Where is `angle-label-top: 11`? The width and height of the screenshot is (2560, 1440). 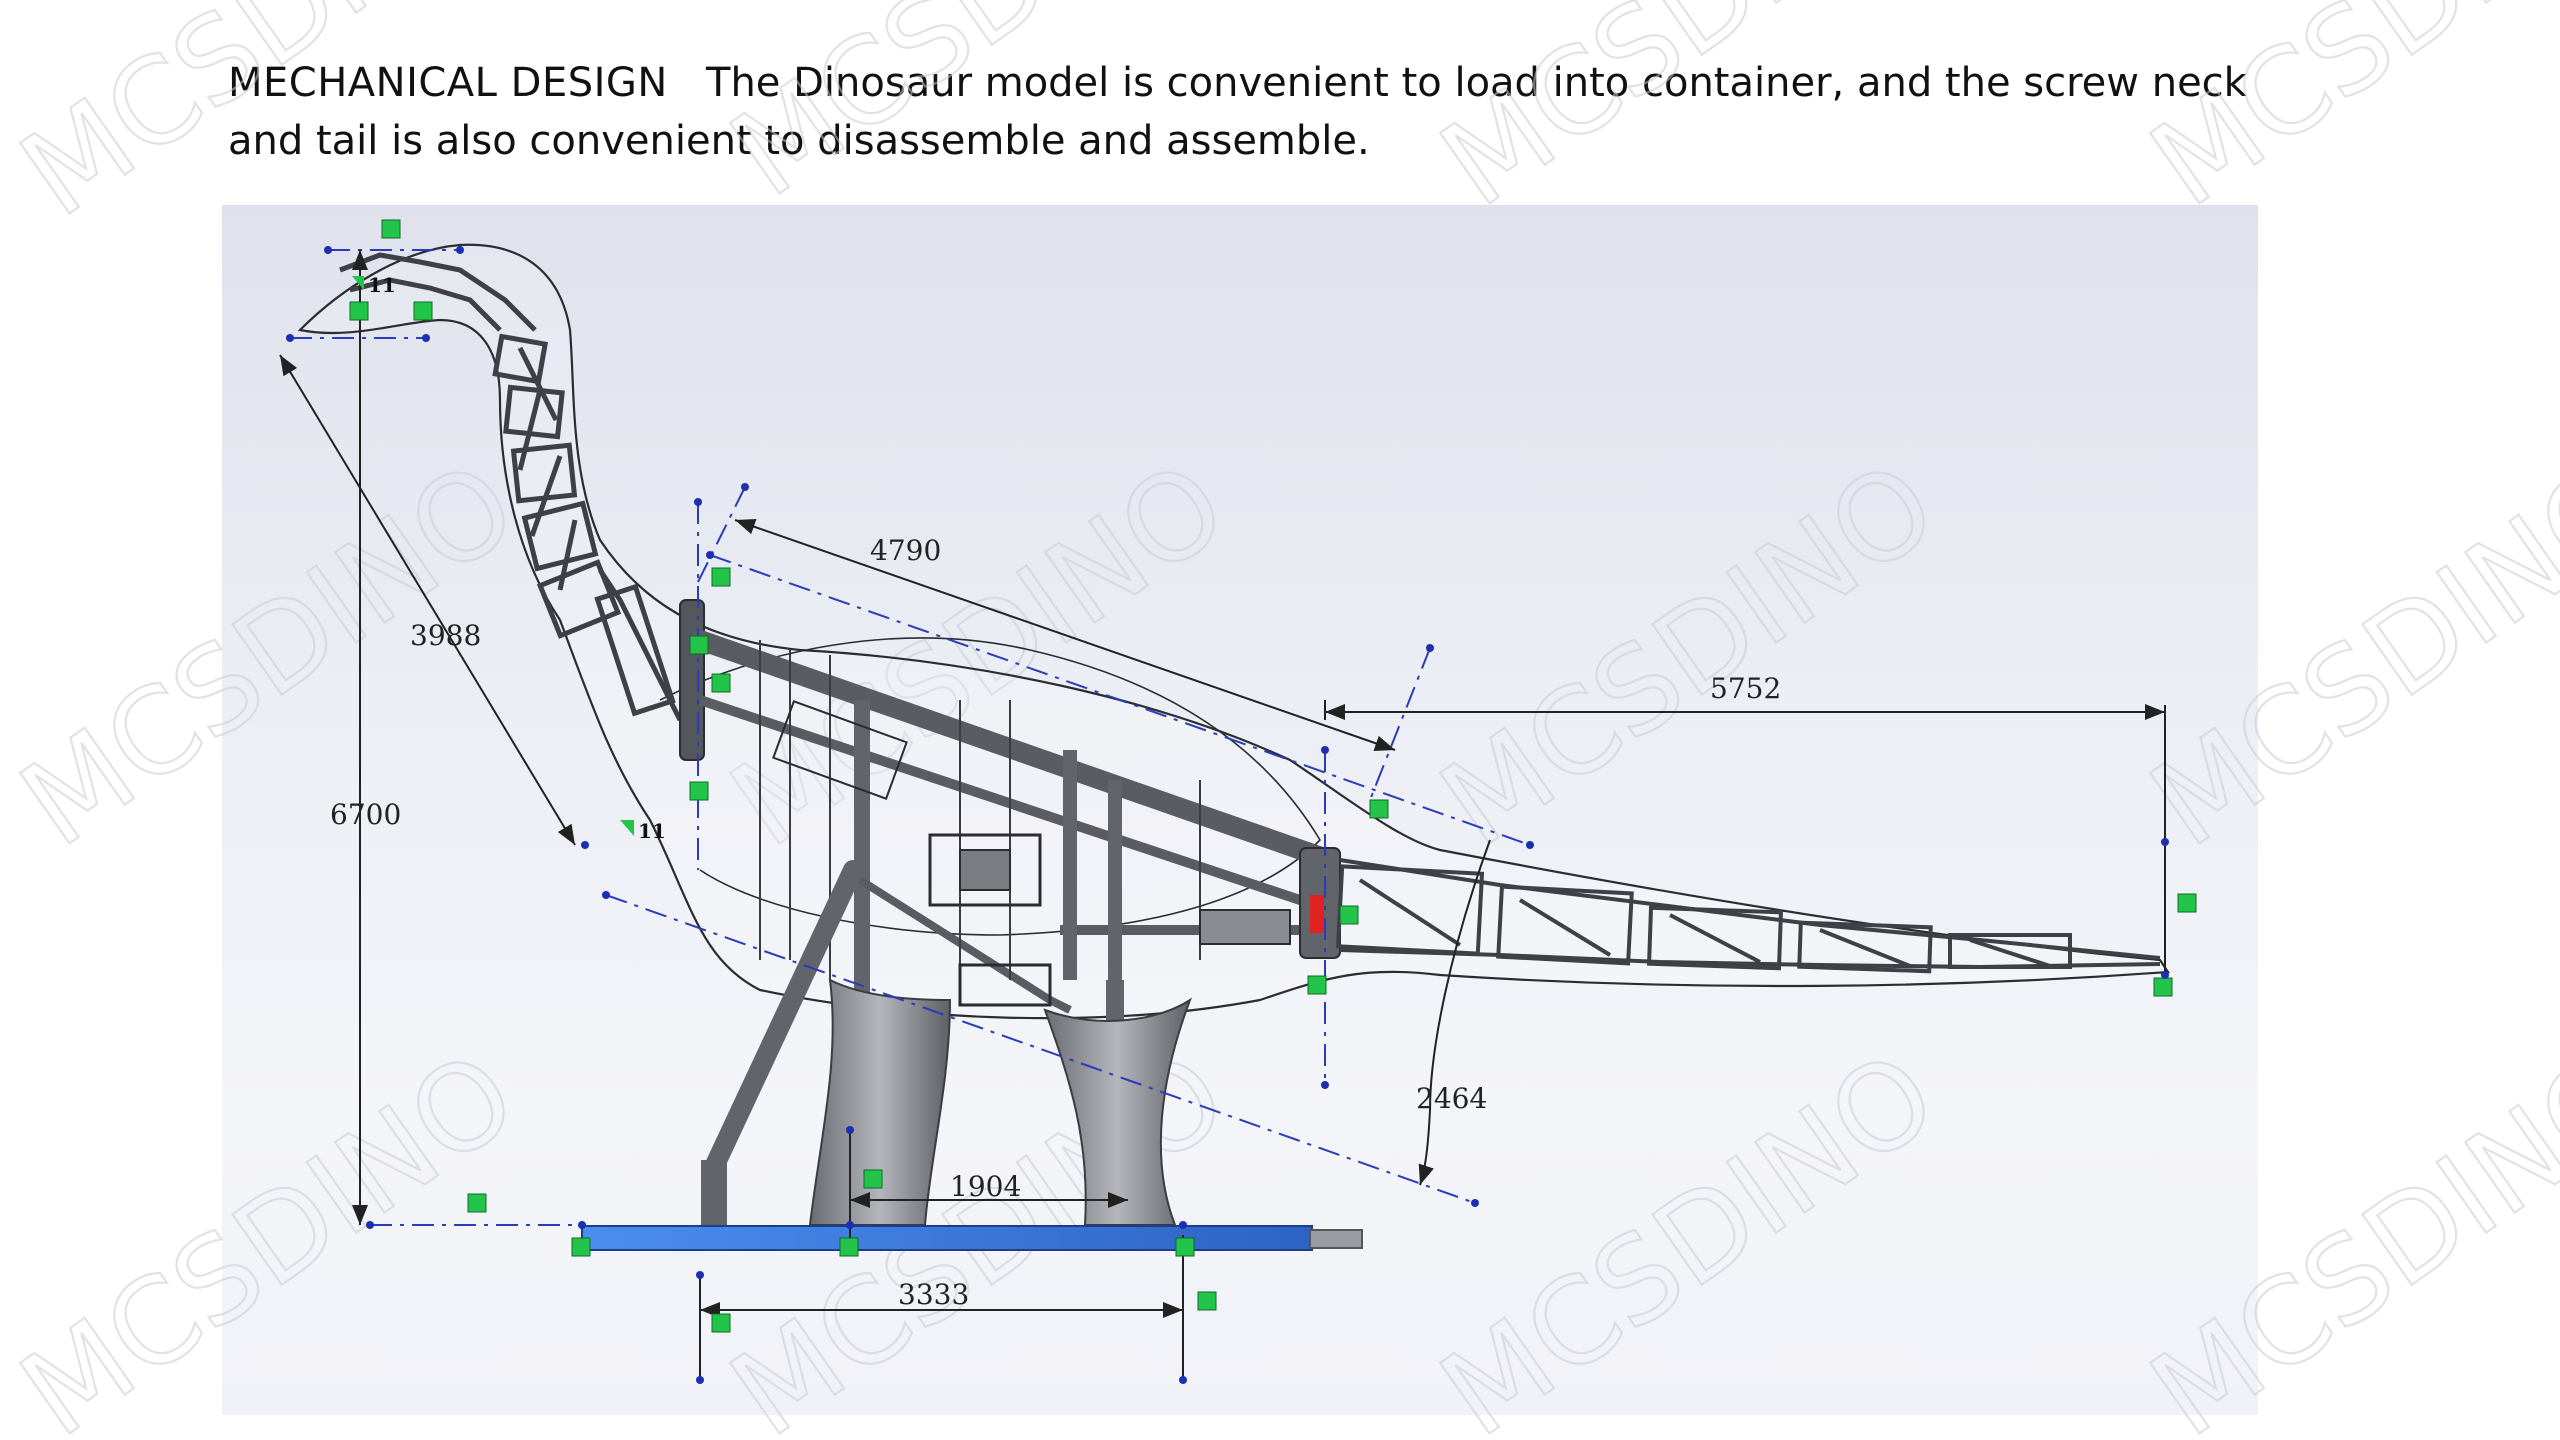
angle-label-top: 11 is located at coordinates (382, 285).